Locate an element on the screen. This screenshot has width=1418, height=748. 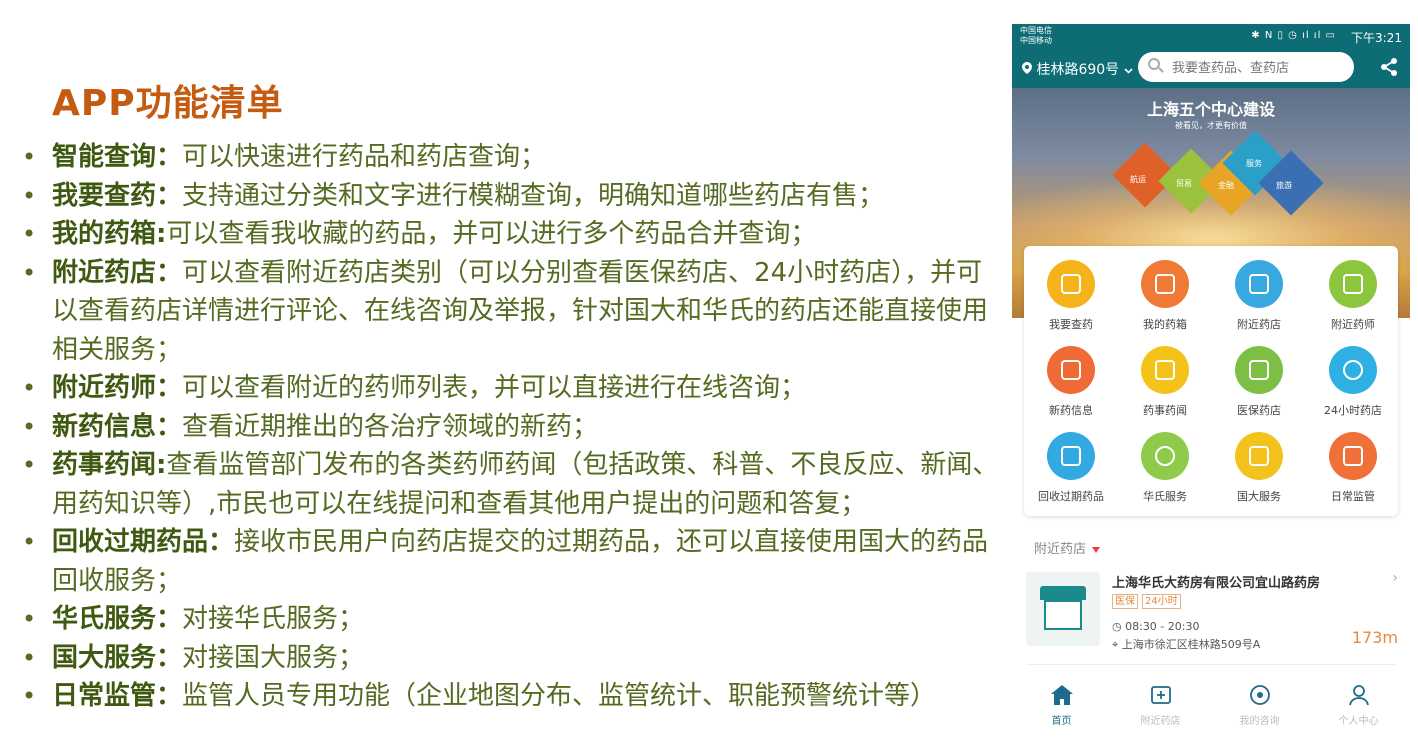
location-label: 桂林路690号 is located at coordinates (1078, 70).